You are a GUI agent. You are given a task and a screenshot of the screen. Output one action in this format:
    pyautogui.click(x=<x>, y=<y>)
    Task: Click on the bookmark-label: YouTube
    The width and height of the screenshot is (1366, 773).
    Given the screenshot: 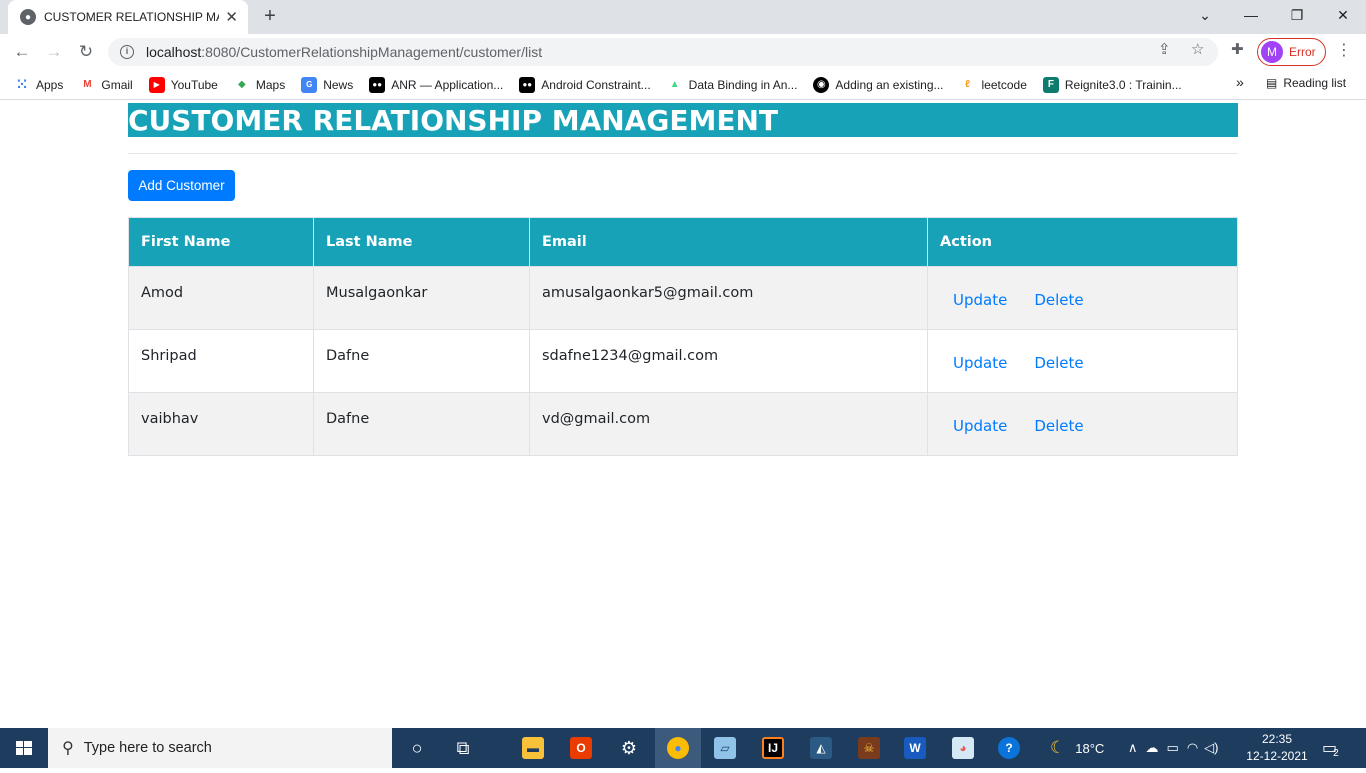 What is the action you would take?
    pyautogui.click(x=194, y=84)
    